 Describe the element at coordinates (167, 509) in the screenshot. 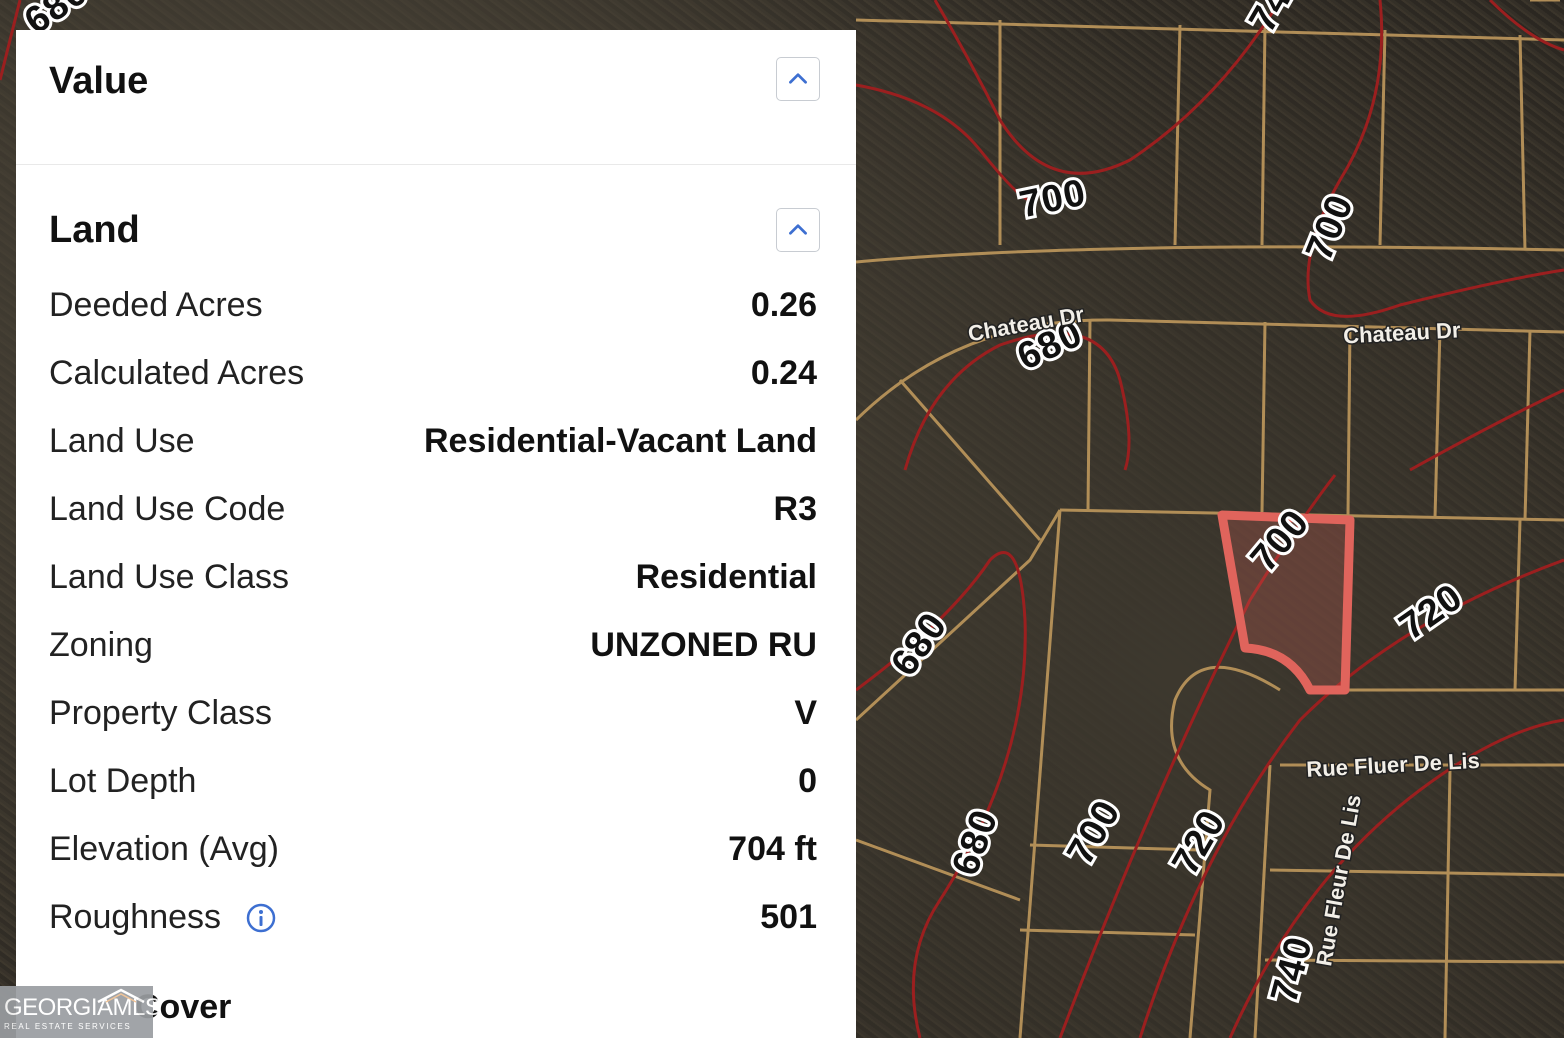

I see `detail-label: Land Use Code` at that location.